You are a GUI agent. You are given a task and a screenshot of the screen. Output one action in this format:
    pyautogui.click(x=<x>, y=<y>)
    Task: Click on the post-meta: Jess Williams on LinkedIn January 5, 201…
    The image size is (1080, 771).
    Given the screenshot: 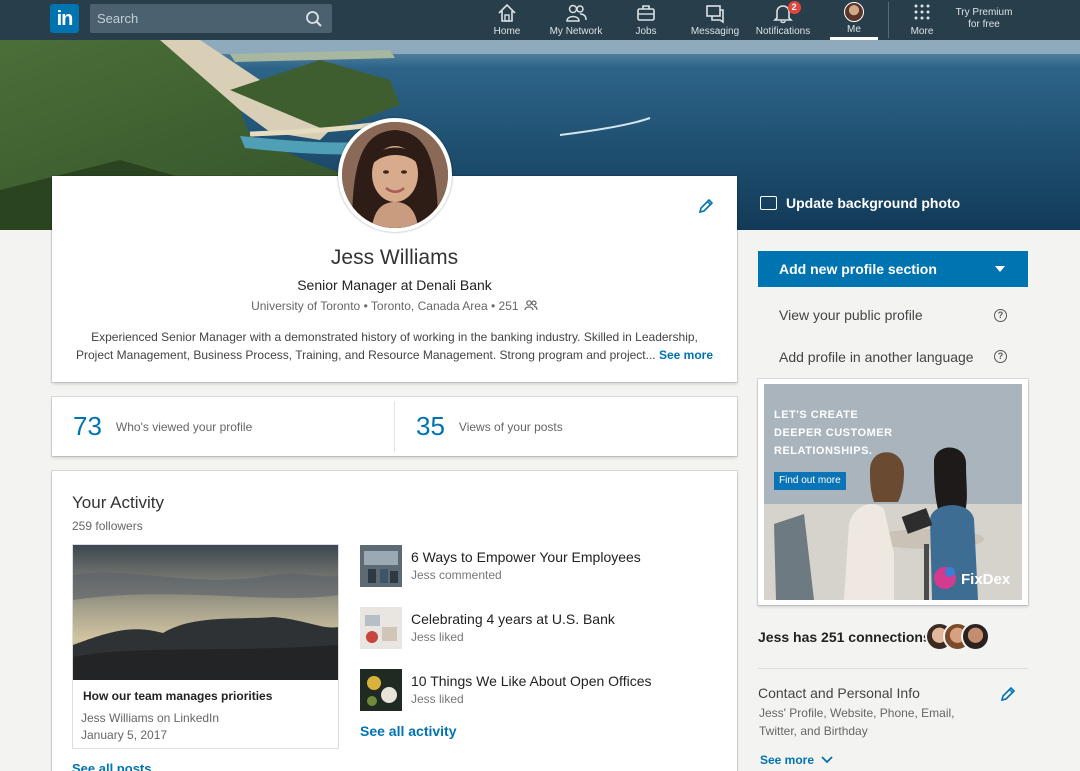 What is the action you would take?
    pyautogui.click(x=150, y=727)
    